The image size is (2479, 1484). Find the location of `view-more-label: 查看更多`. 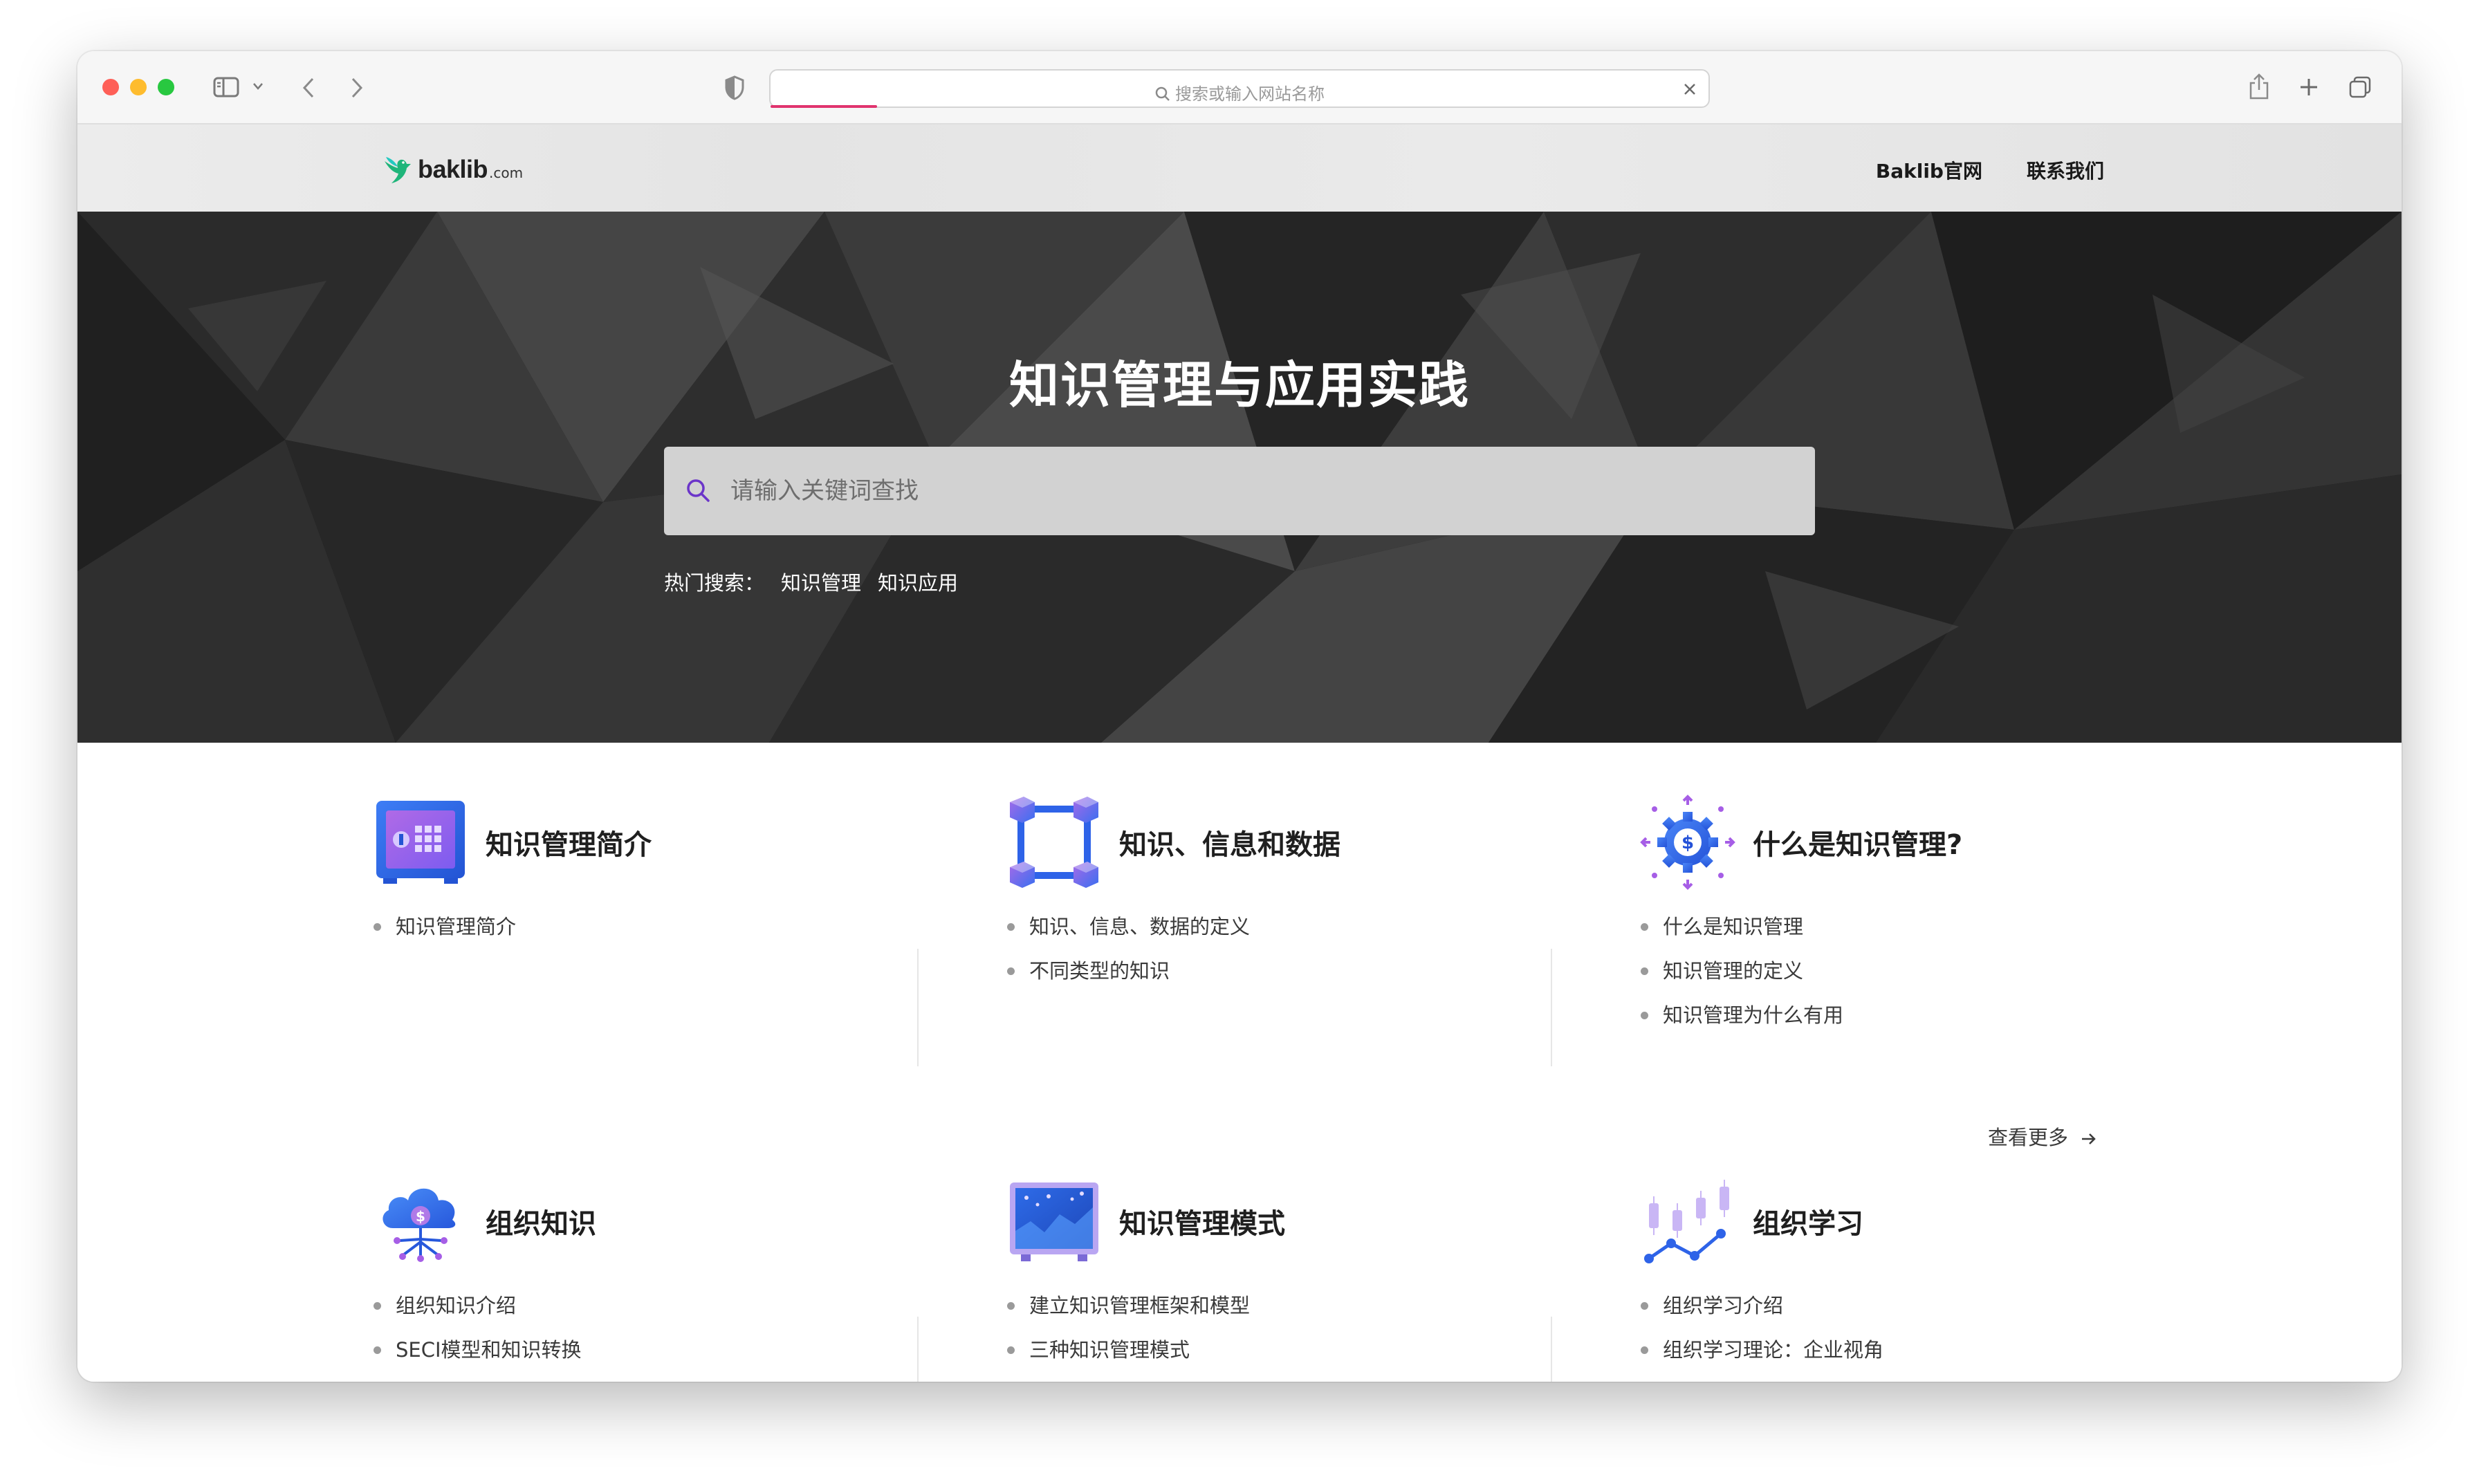

view-more-label: 查看更多 is located at coordinates (2028, 1137).